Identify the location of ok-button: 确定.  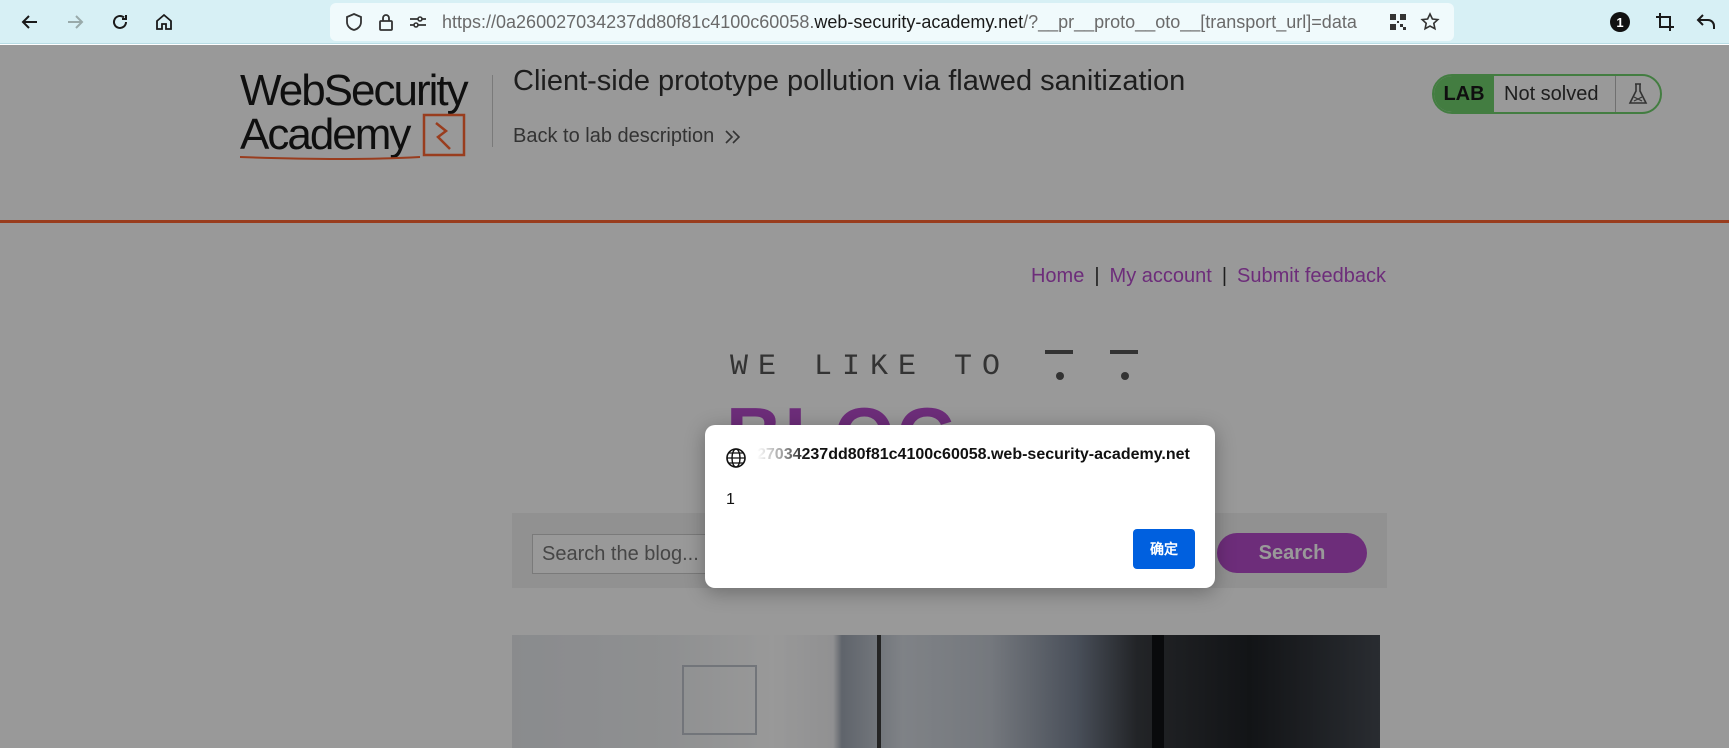
(1164, 549).